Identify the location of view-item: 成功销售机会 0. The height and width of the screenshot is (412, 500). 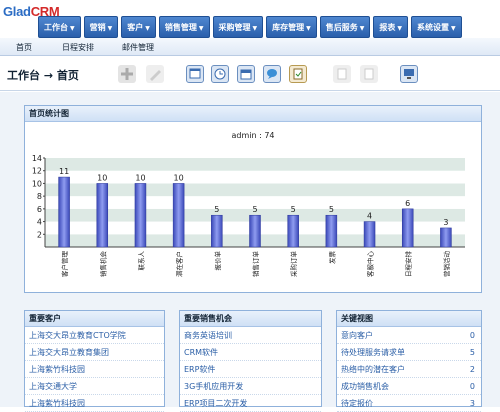
(409, 386).